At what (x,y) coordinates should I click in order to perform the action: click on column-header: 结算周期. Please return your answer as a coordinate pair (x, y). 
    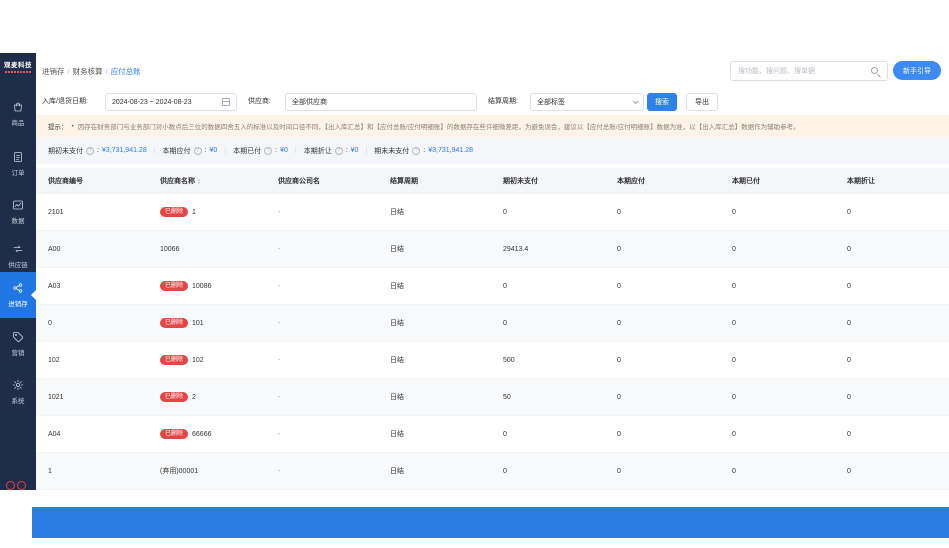
    Looking at the image, I should click on (434, 181).